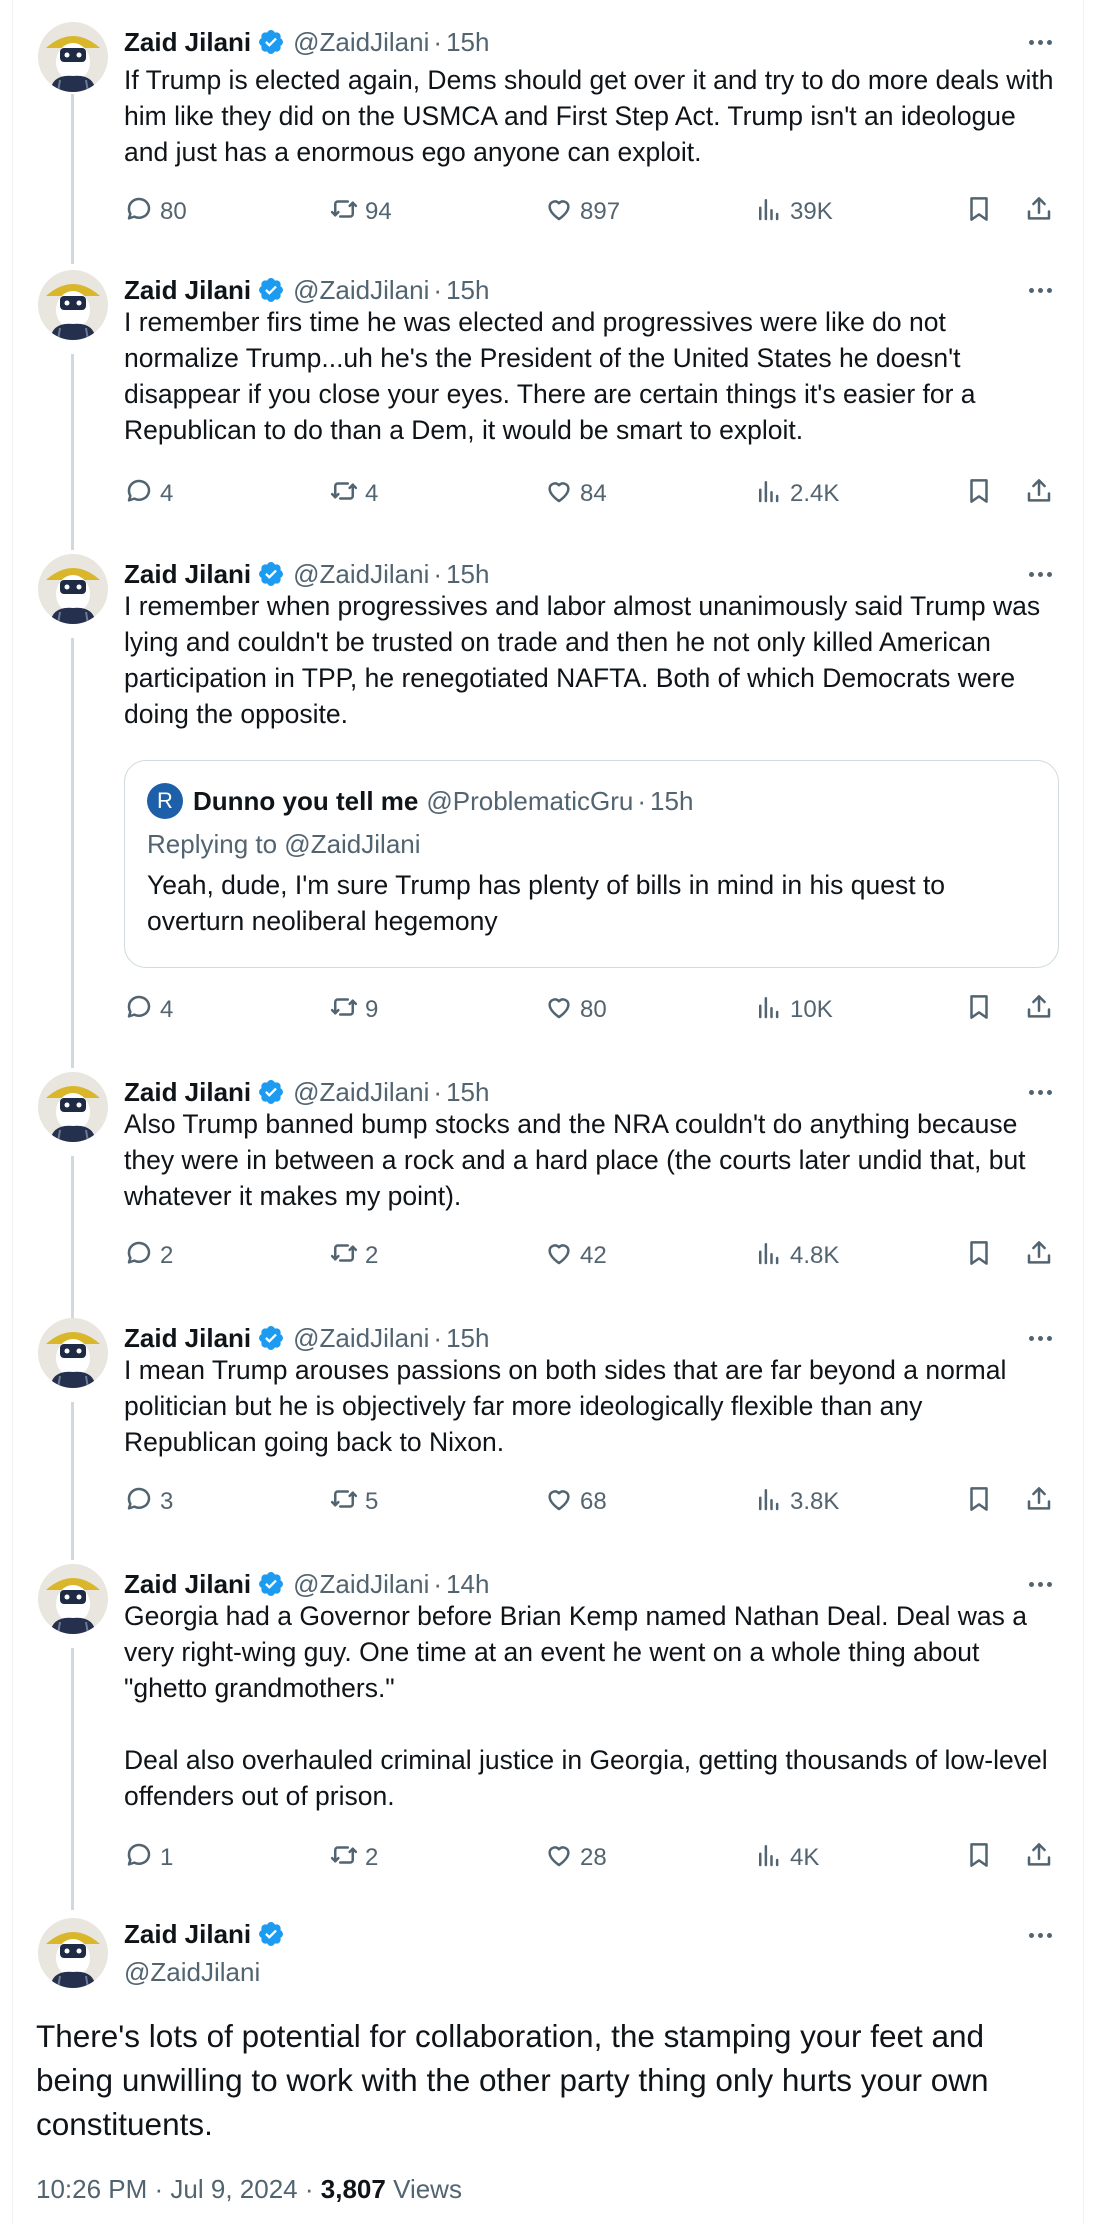  What do you see at coordinates (148, 1502) in the screenshot?
I see `reply-button: 3` at bounding box center [148, 1502].